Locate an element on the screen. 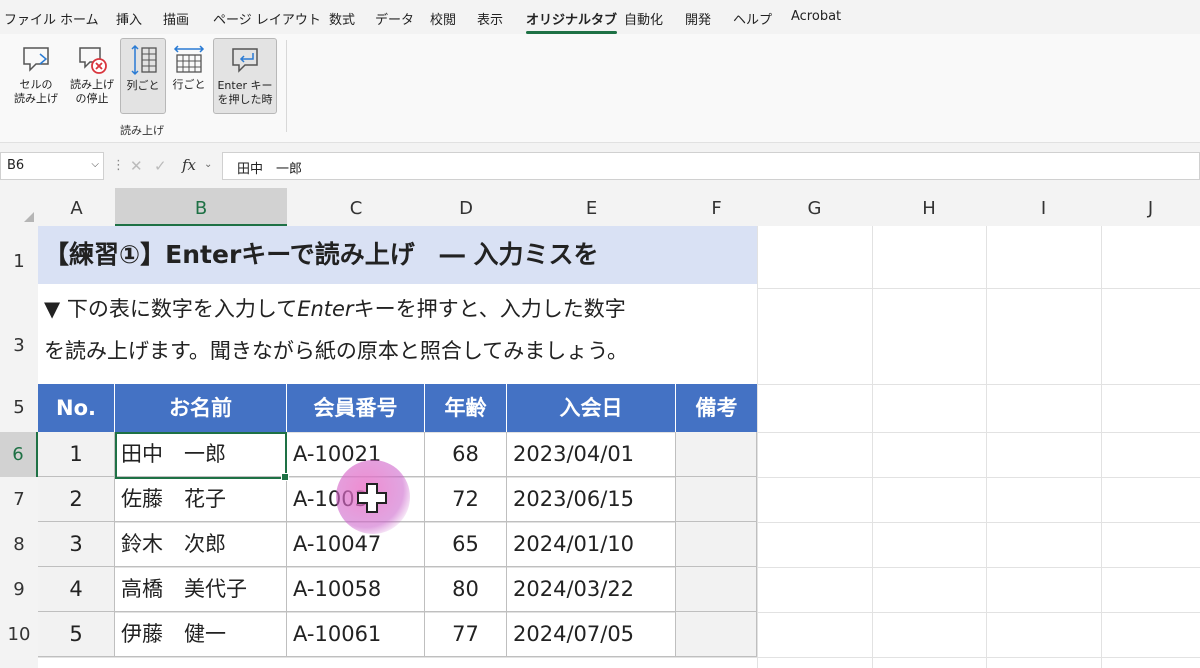 This screenshot has width=1200, height=668. table-cell: 77 is located at coordinates (466, 634).